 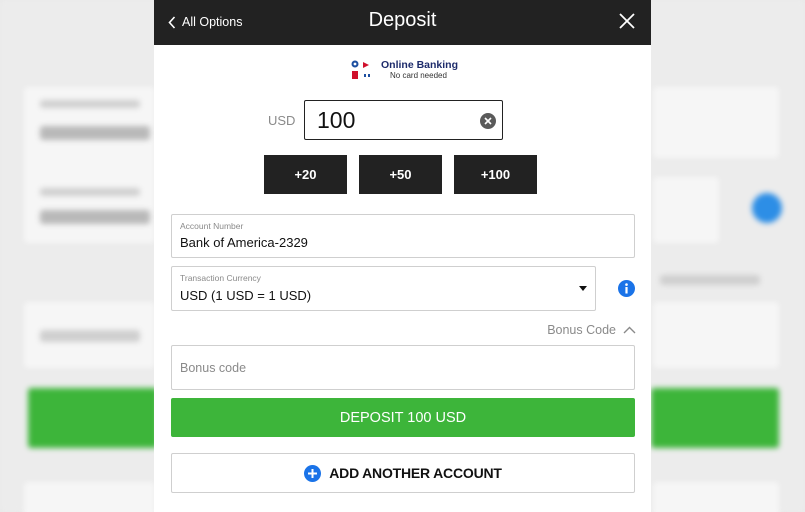 I want to click on quick-amount-100-button: +100, so click(x=495, y=174).